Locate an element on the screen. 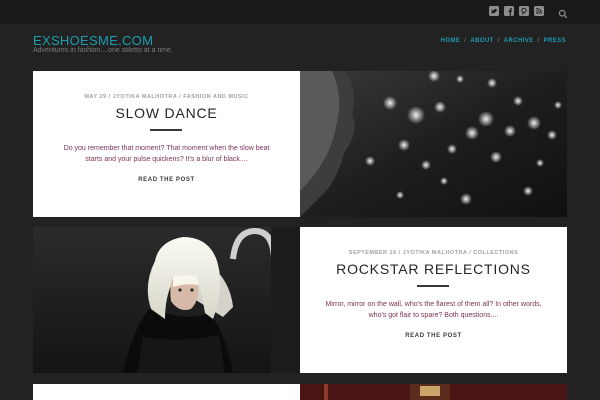  top-bar is located at coordinates (300, 12).